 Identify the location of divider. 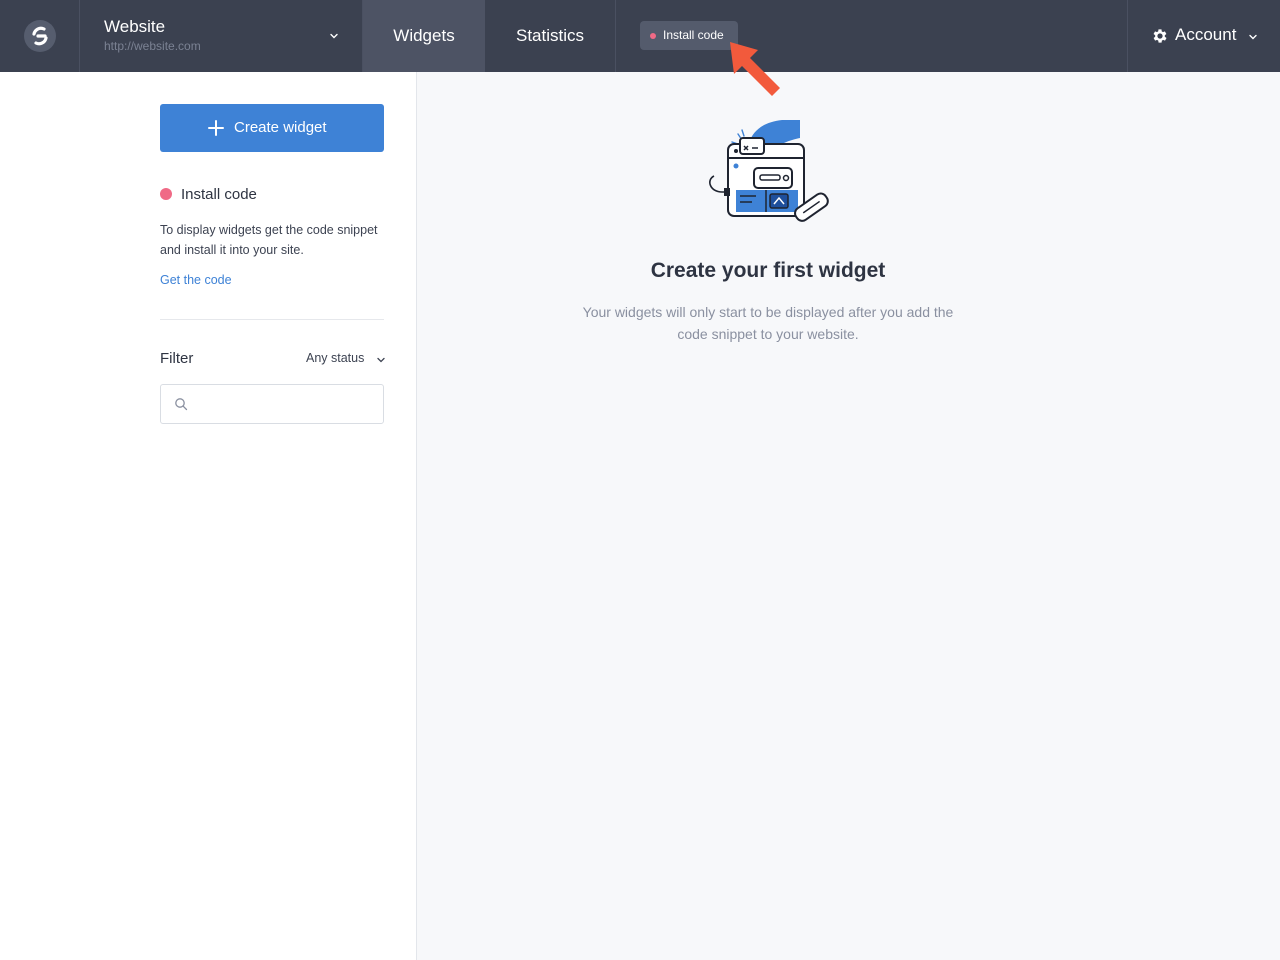
(272, 319).